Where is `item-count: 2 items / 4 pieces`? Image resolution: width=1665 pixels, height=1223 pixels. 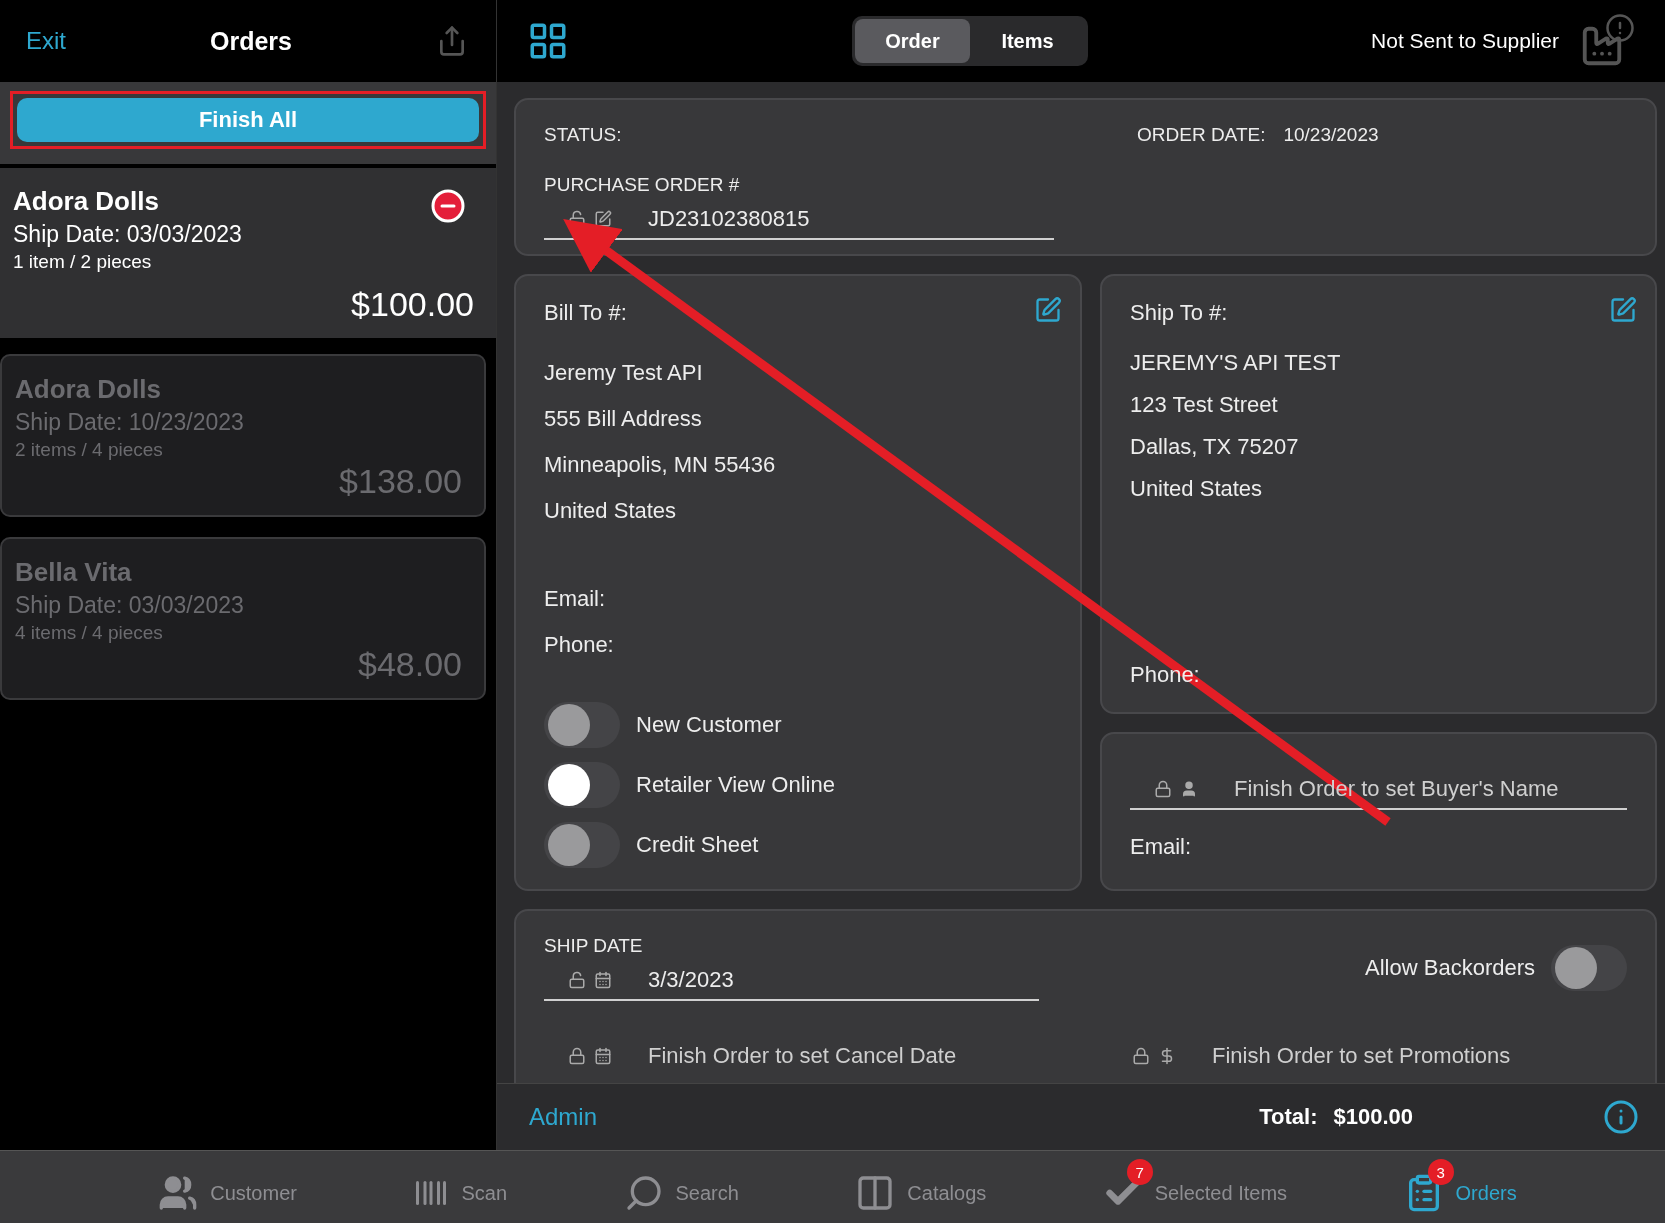 item-count: 2 items / 4 pieces is located at coordinates (89, 450).